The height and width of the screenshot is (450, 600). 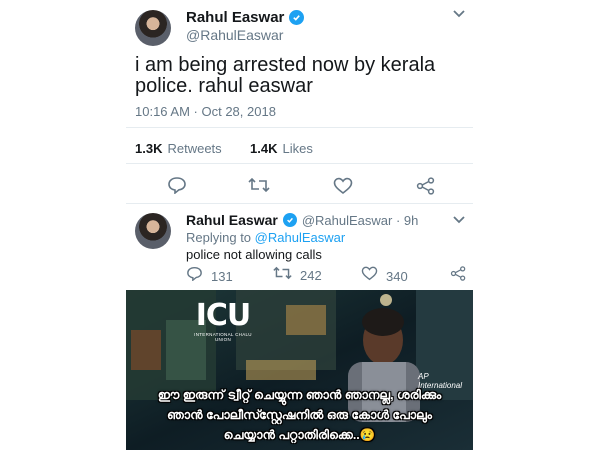 What do you see at coordinates (219, 237) in the screenshot?
I see `replying-prefix: Replying to` at bounding box center [219, 237].